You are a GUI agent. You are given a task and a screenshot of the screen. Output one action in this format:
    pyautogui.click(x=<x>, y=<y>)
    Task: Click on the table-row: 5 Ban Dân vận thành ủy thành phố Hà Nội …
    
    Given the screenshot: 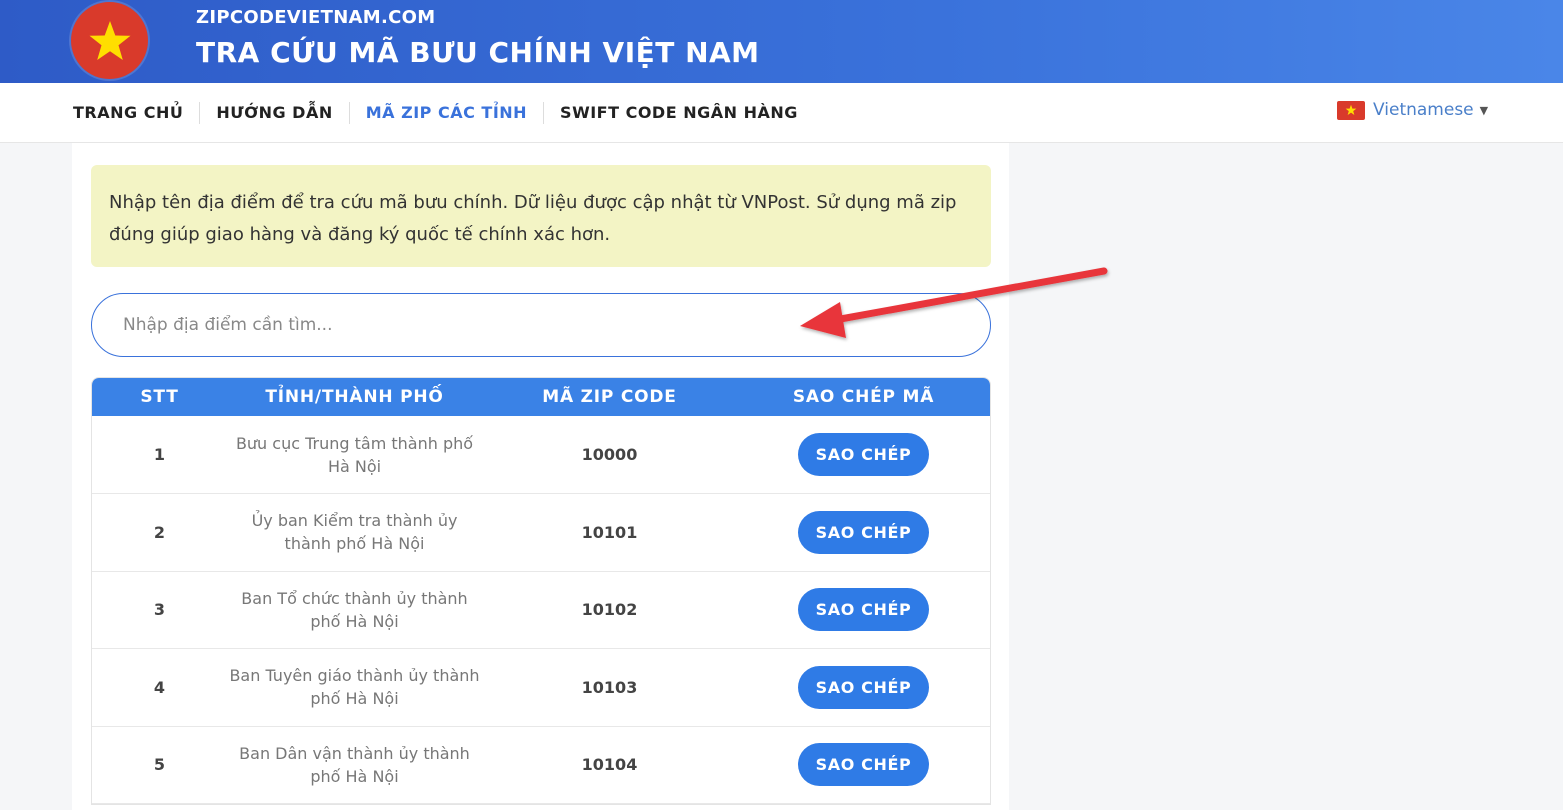 What is the action you would take?
    pyautogui.click(x=541, y=765)
    